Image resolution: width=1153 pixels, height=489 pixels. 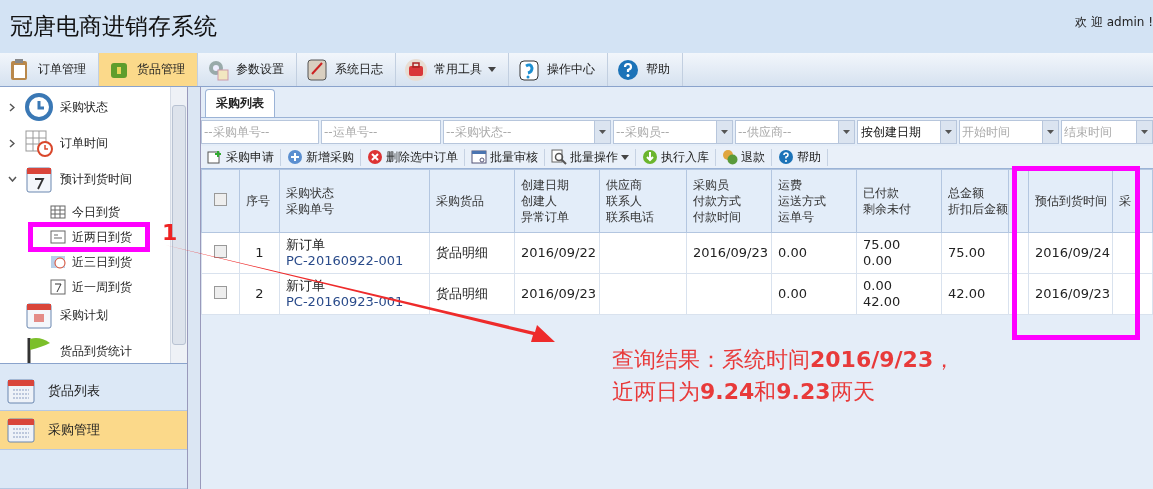 What do you see at coordinates (113, 26) in the screenshot?
I see `app-title: 冠唐电商进销存系统` at bounding box center [113, 26].